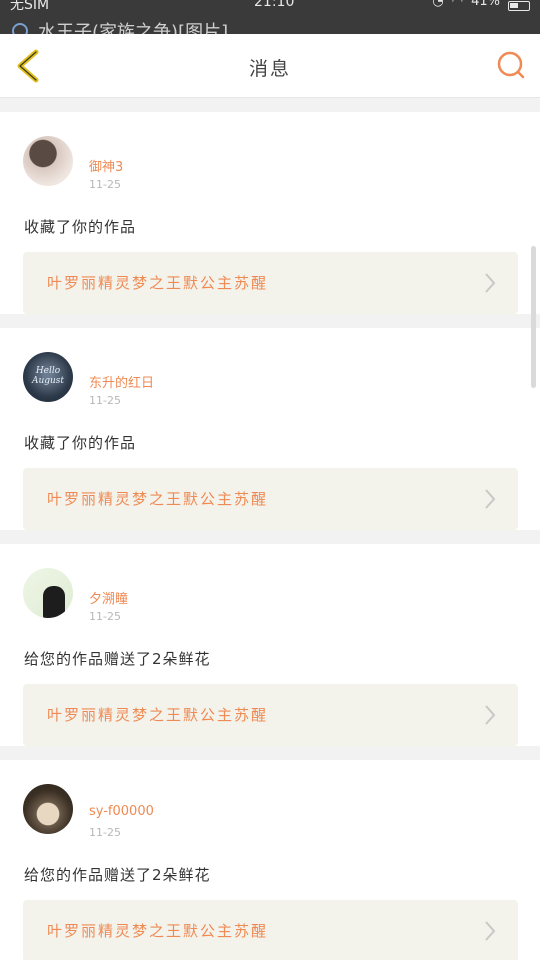 The image size is (540, 960). Describe the element at coordinates (269, 69) in the screenshot. I see `page-title: 消息` at that location.